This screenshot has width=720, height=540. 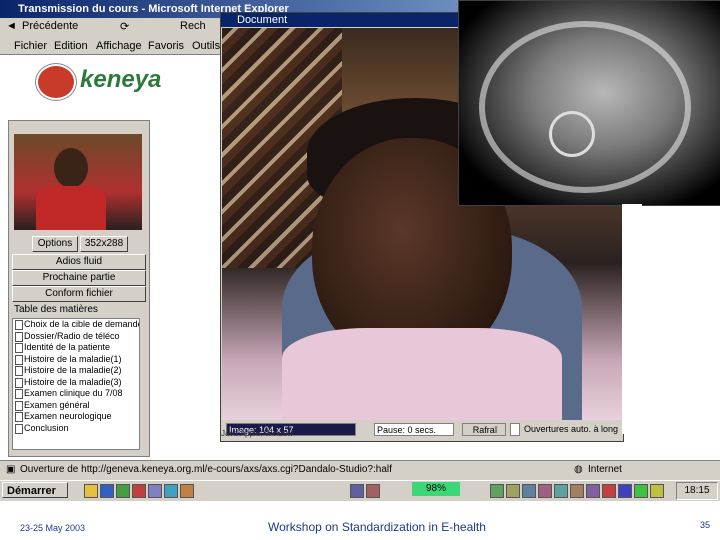 I want to click on globe-icon: ◍, so click(x=578, y=469).